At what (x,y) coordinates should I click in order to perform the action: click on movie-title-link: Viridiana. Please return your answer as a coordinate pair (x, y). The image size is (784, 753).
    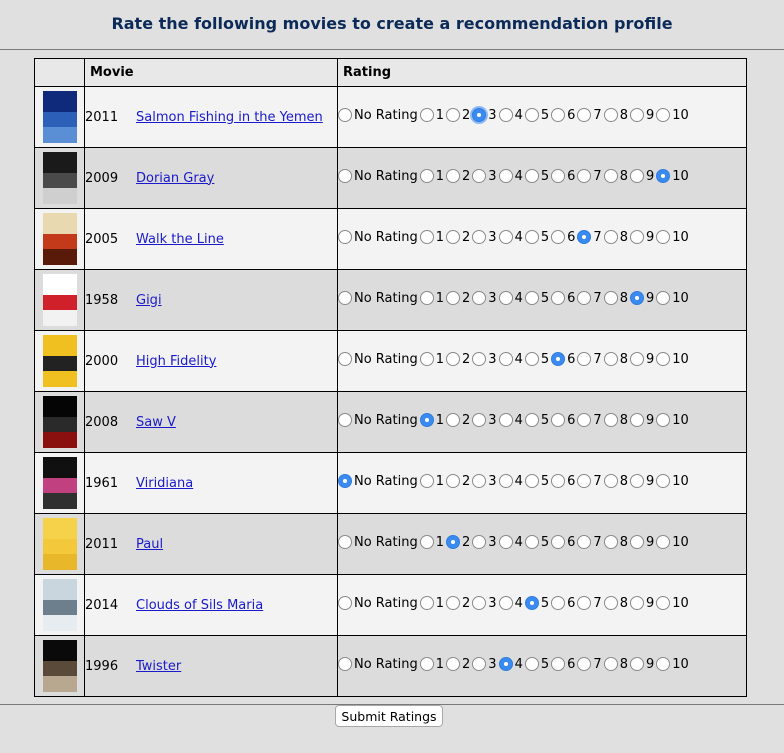
    Looking at the image, I should click on (164, 483).